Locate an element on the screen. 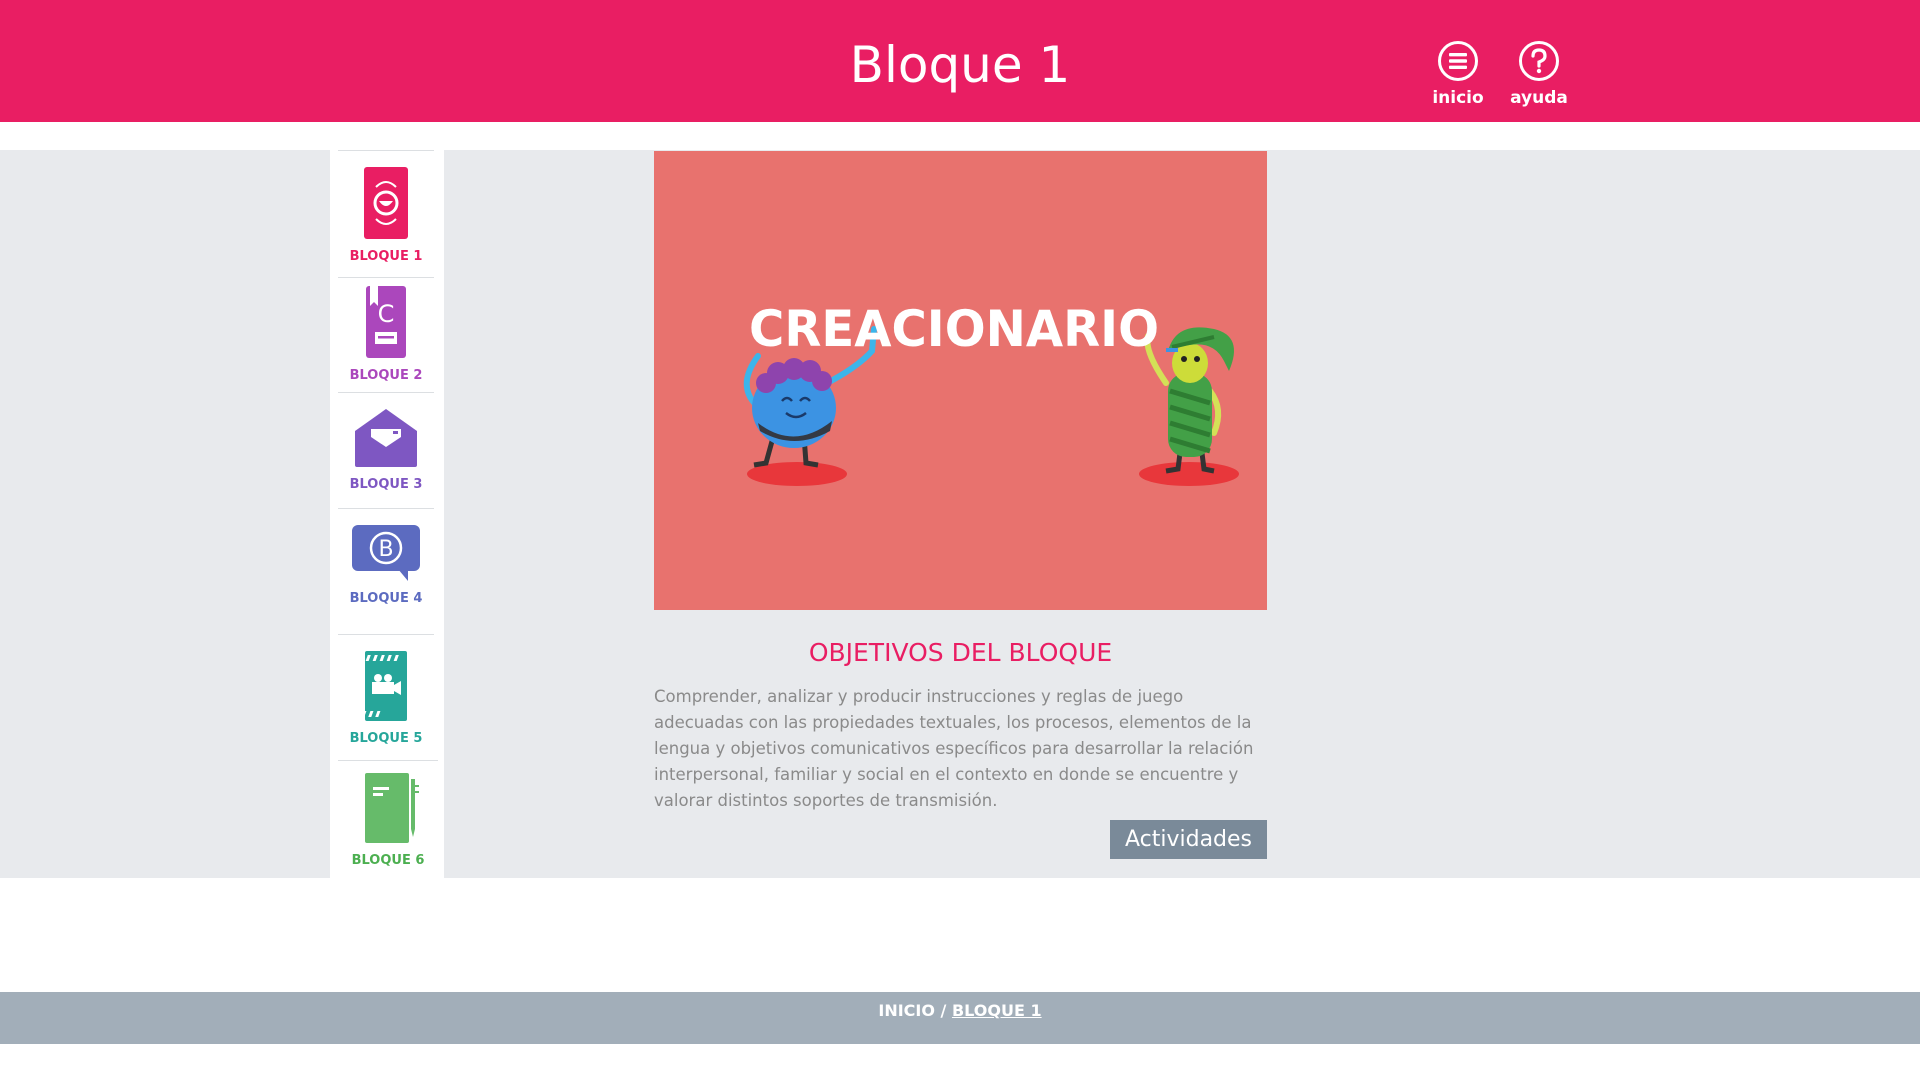 The image size is (1920, 1080). sidebar-item-bloque-3: BLOQUE 3 is located at coordinates (386, 448).